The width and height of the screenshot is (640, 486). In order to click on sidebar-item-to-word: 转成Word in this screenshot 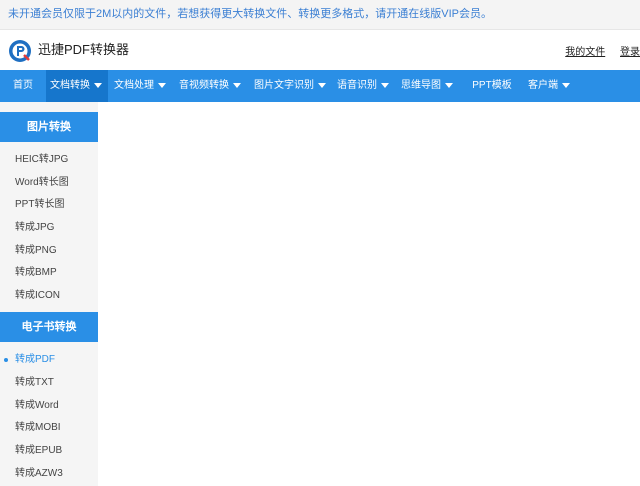, I will do `click(37, 406)`.